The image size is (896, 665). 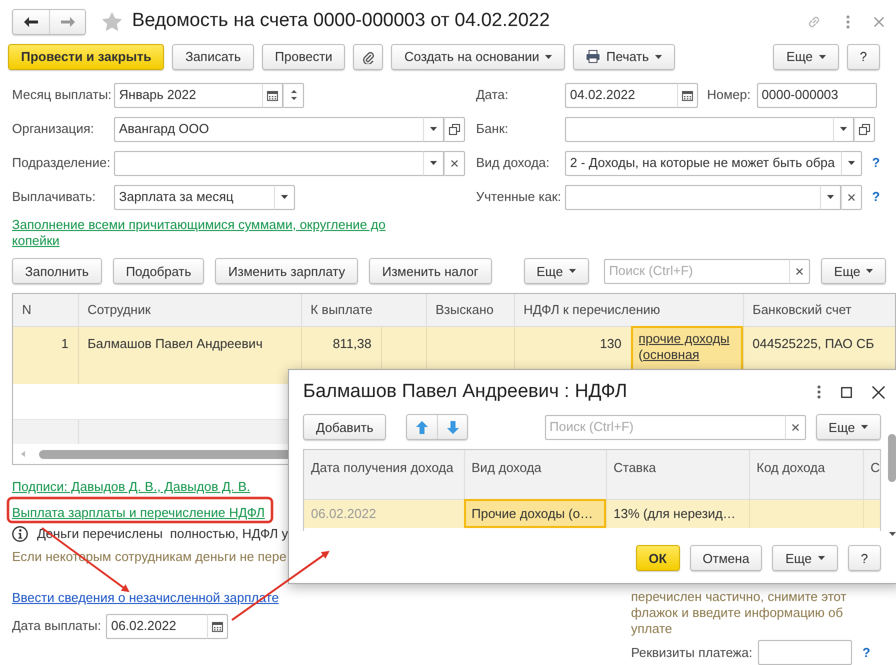 What do you see at coordinates (268, 129) in the screenshot?
I see `input-field: Авангард ООО` at bounding box center [268, 129].